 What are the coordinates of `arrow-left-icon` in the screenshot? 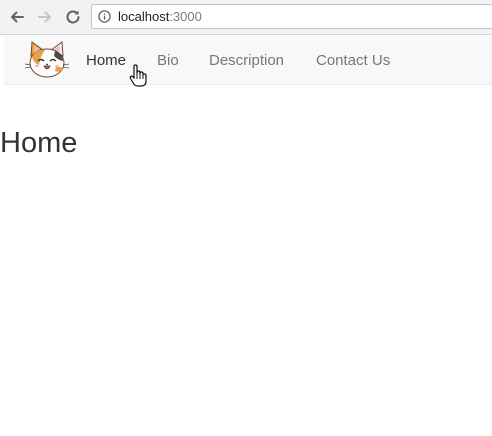 It's located at (17, 17).